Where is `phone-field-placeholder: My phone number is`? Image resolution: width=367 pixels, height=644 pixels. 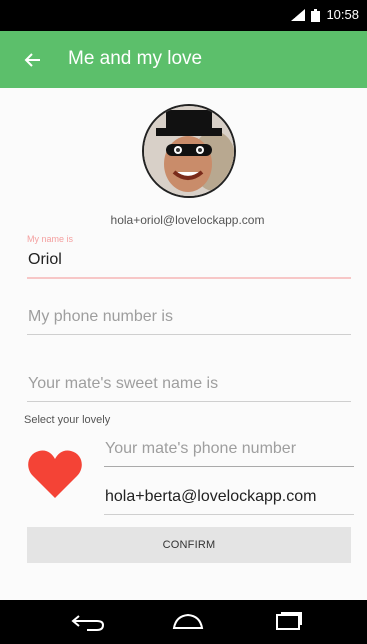 phone-field-placeholder: My phone number is is located at coordinates (100, 316).